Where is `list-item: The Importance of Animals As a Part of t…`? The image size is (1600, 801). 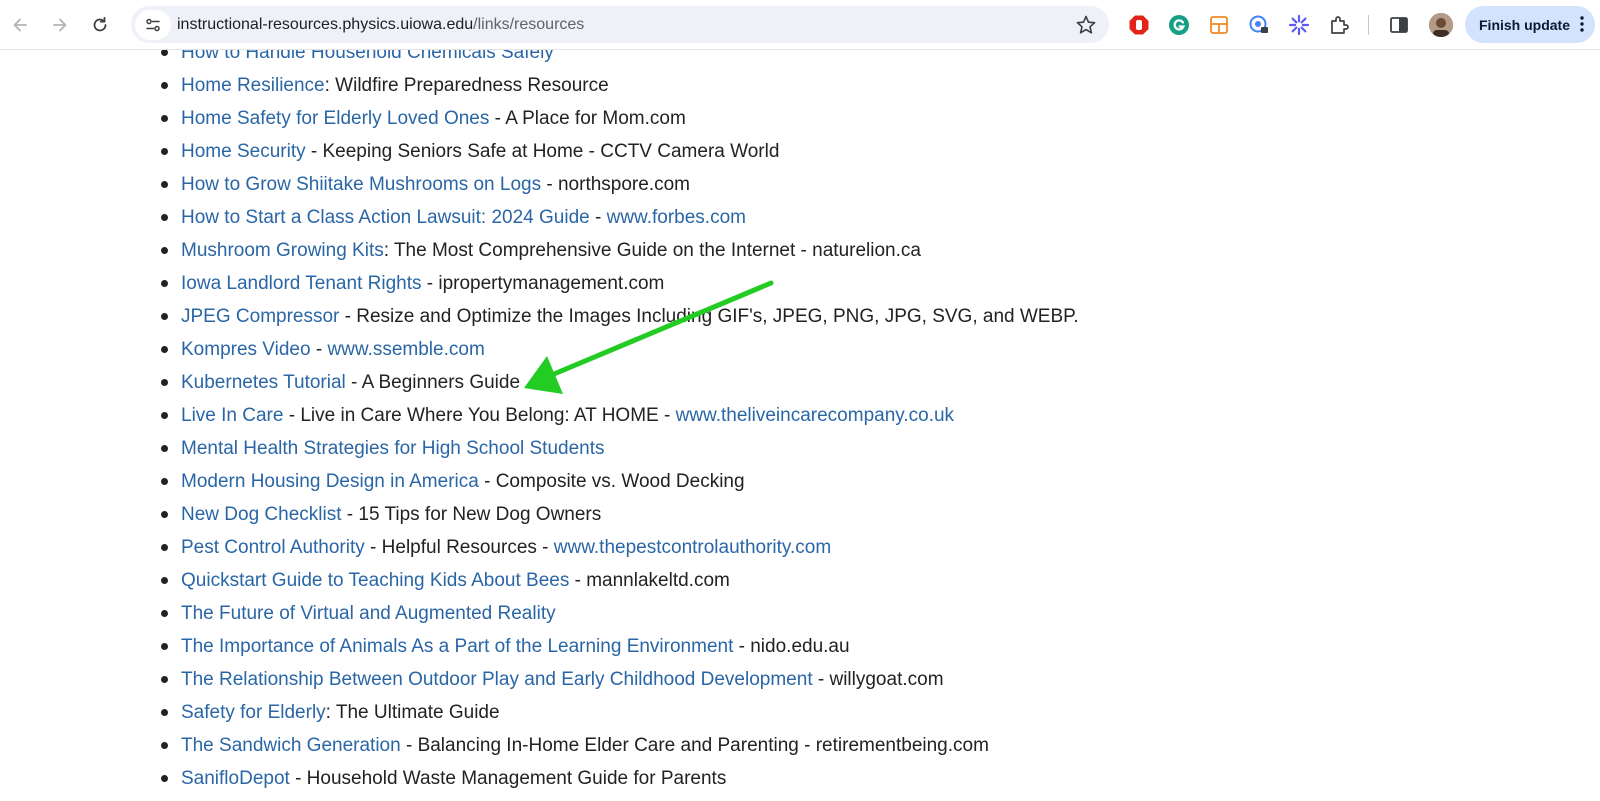
list-item: The Importance of Animals As a Part of t… is located at coordinates (800, 646).